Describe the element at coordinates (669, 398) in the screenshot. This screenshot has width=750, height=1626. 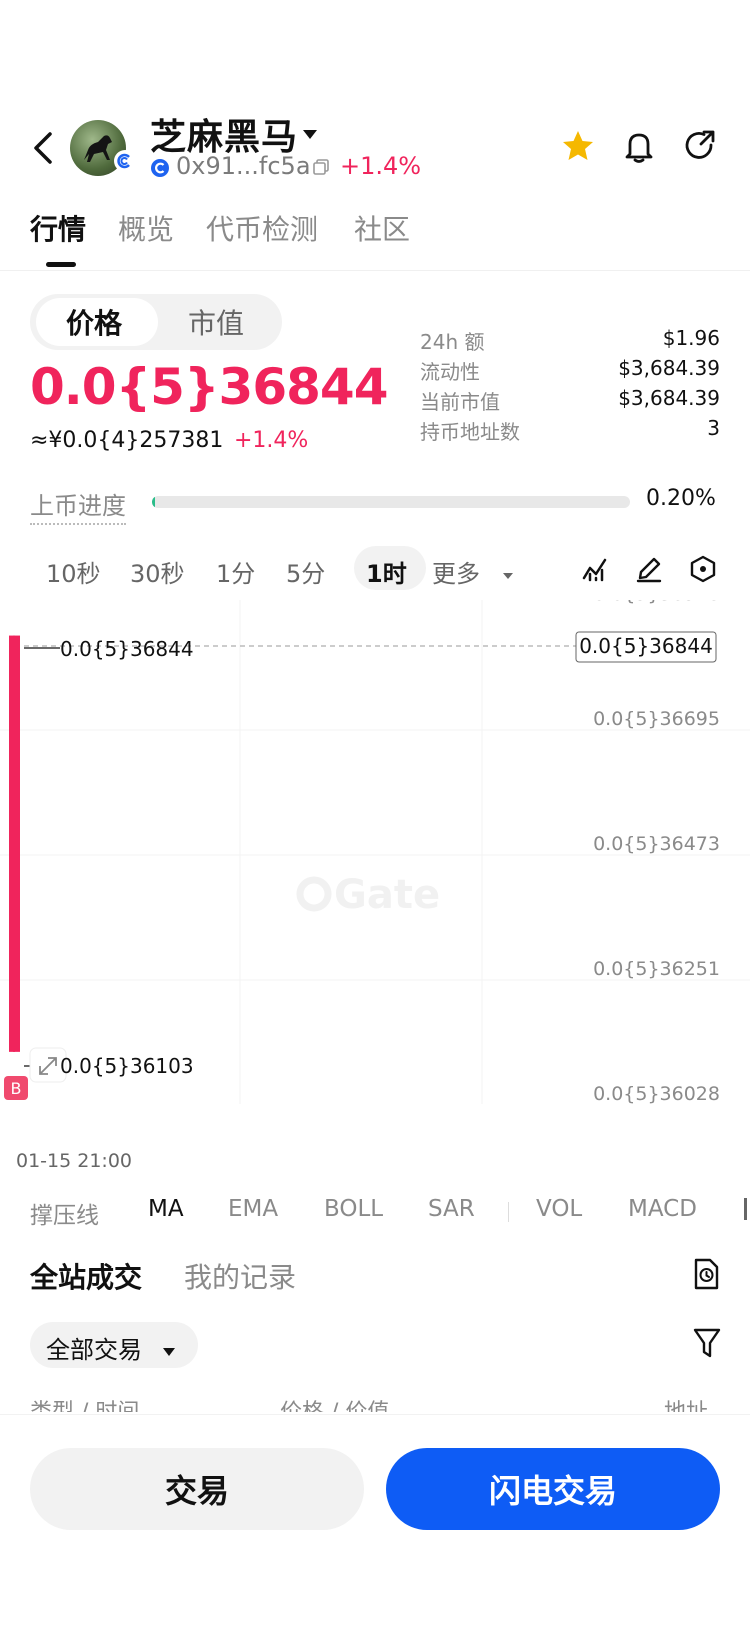
I see `stat-value-market-cap: $3,684.39` at that location.